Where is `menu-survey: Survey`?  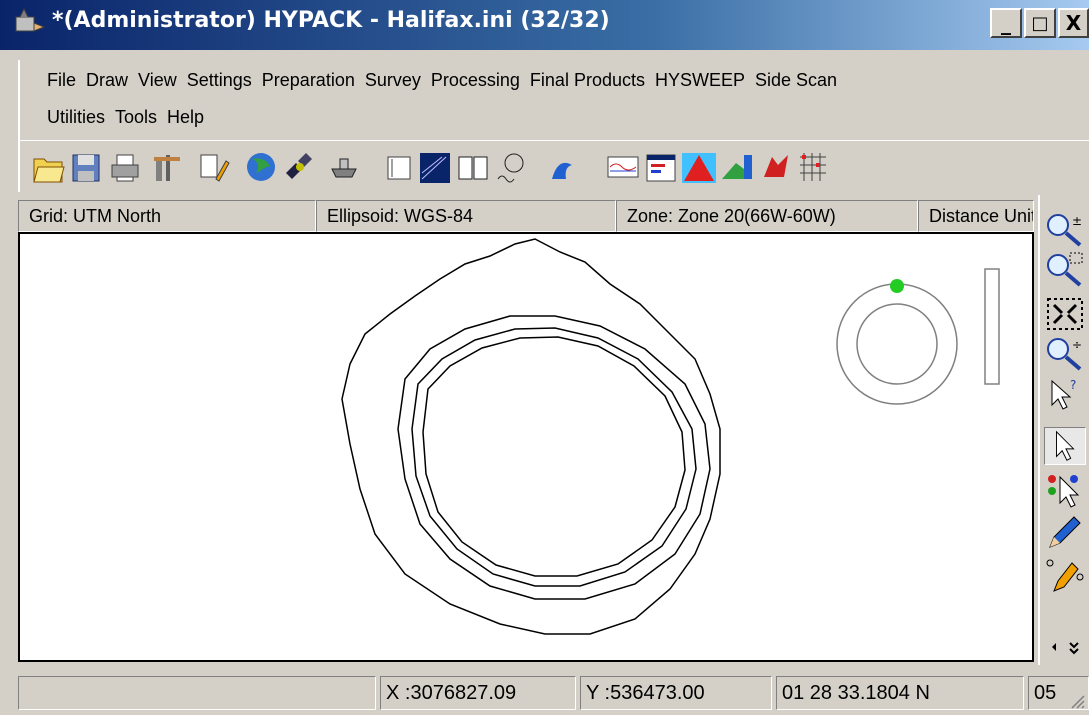 menu-survey: Survey is located at coordinates (393, 80).